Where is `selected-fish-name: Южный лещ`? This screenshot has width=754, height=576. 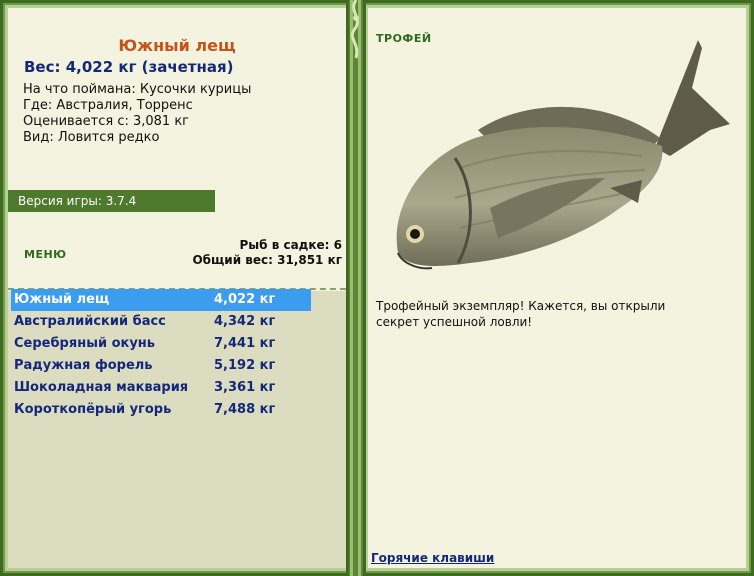 selected-fish-name: Южный лещ is located at coordinates (177, 45).